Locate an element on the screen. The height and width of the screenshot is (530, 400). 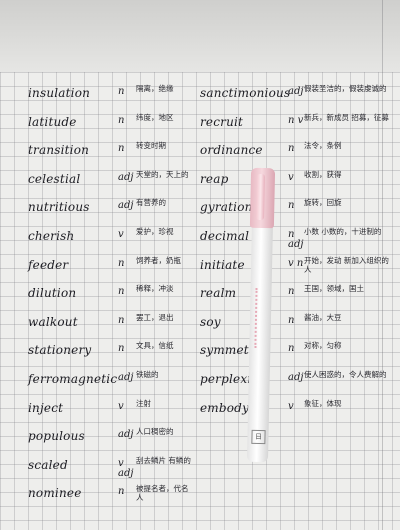
vocab-row: ordinance n 法令，条例 is located at coordinates (200, 156).